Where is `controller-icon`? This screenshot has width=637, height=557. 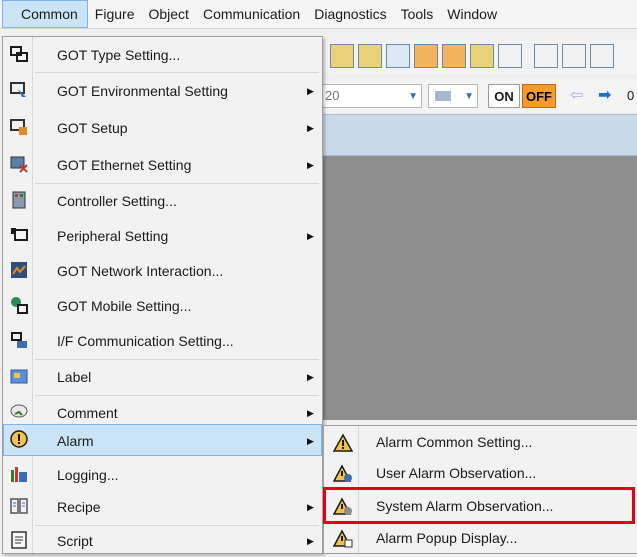 controller-icon is located at coordinates (19, 200).